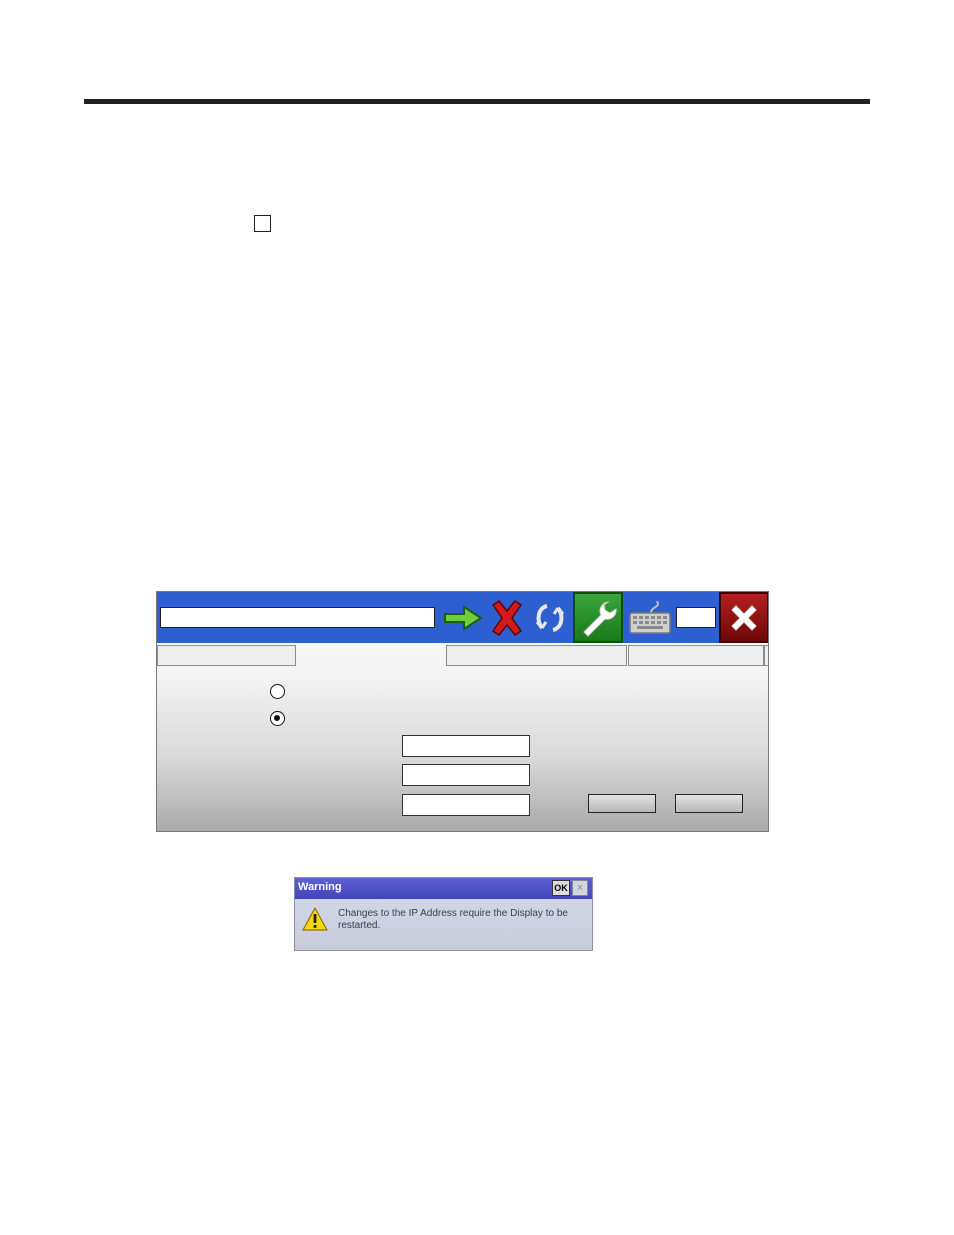  I want to click on toolbar, so click(462, 617).